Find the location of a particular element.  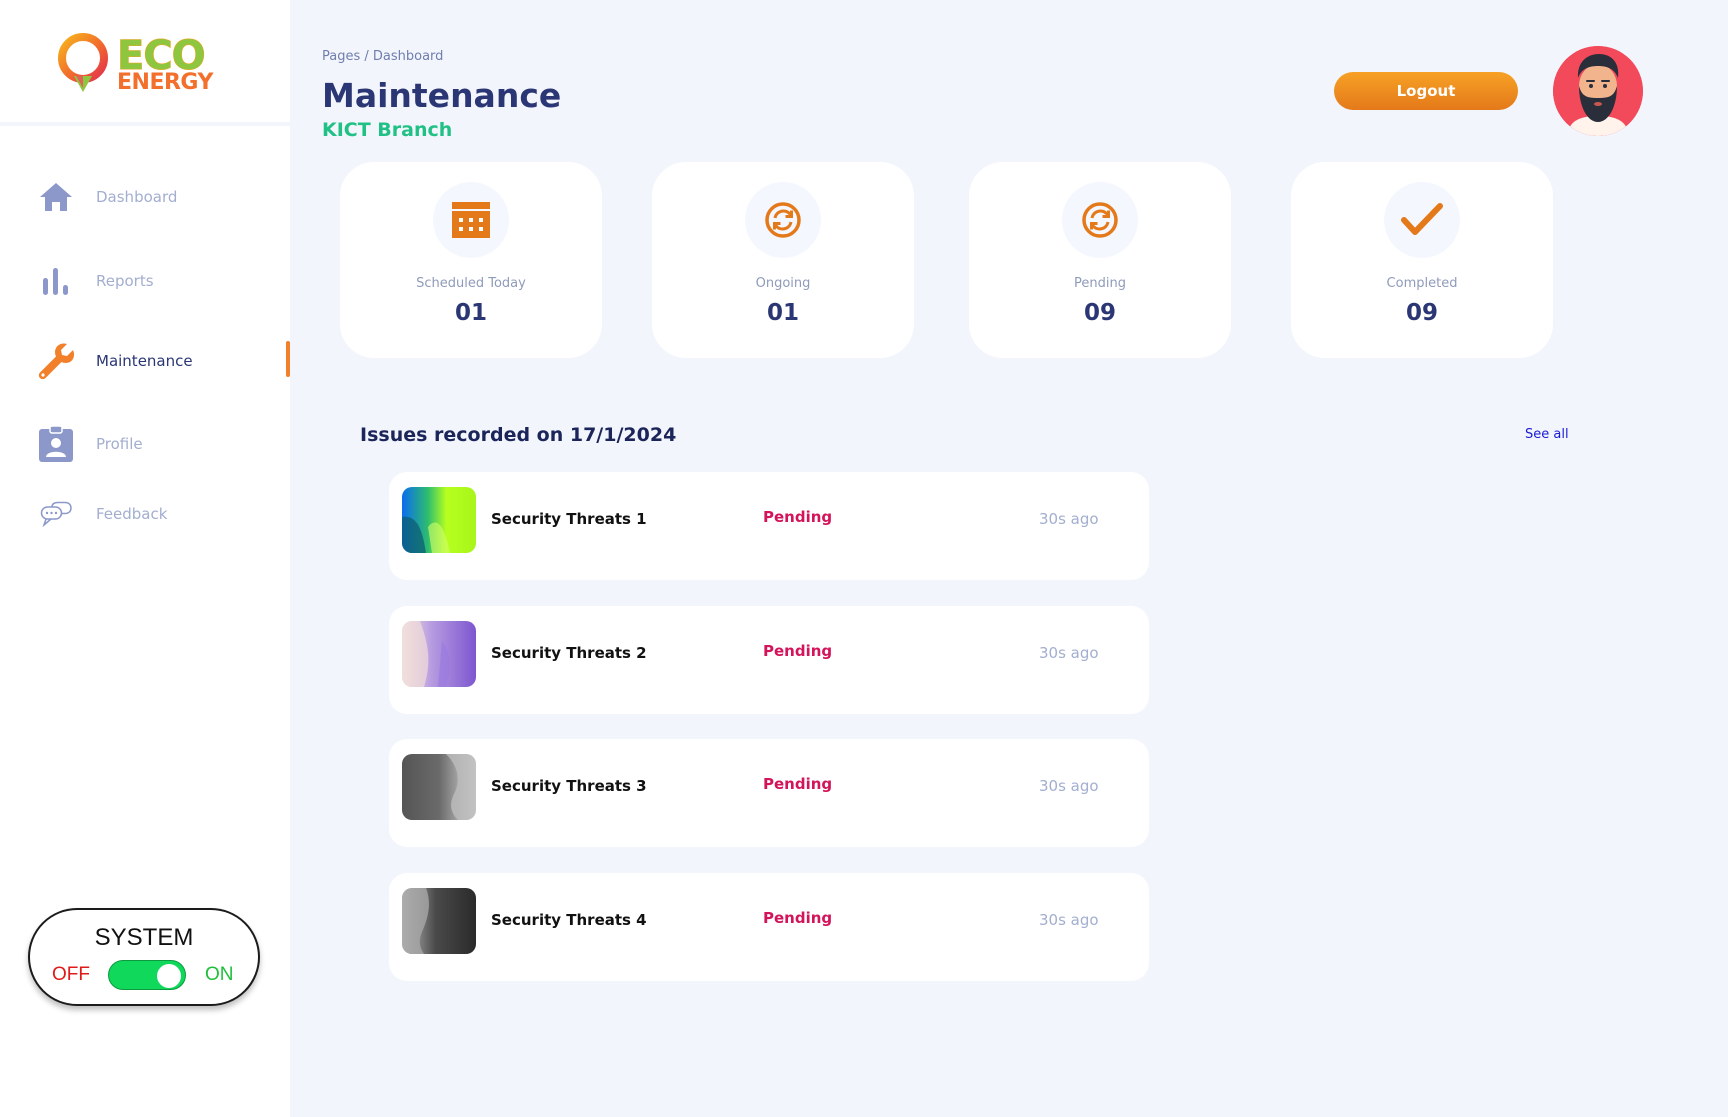

issue-row: Security Threats 1 Pending 30s ago is located at coordinates (769, 526).